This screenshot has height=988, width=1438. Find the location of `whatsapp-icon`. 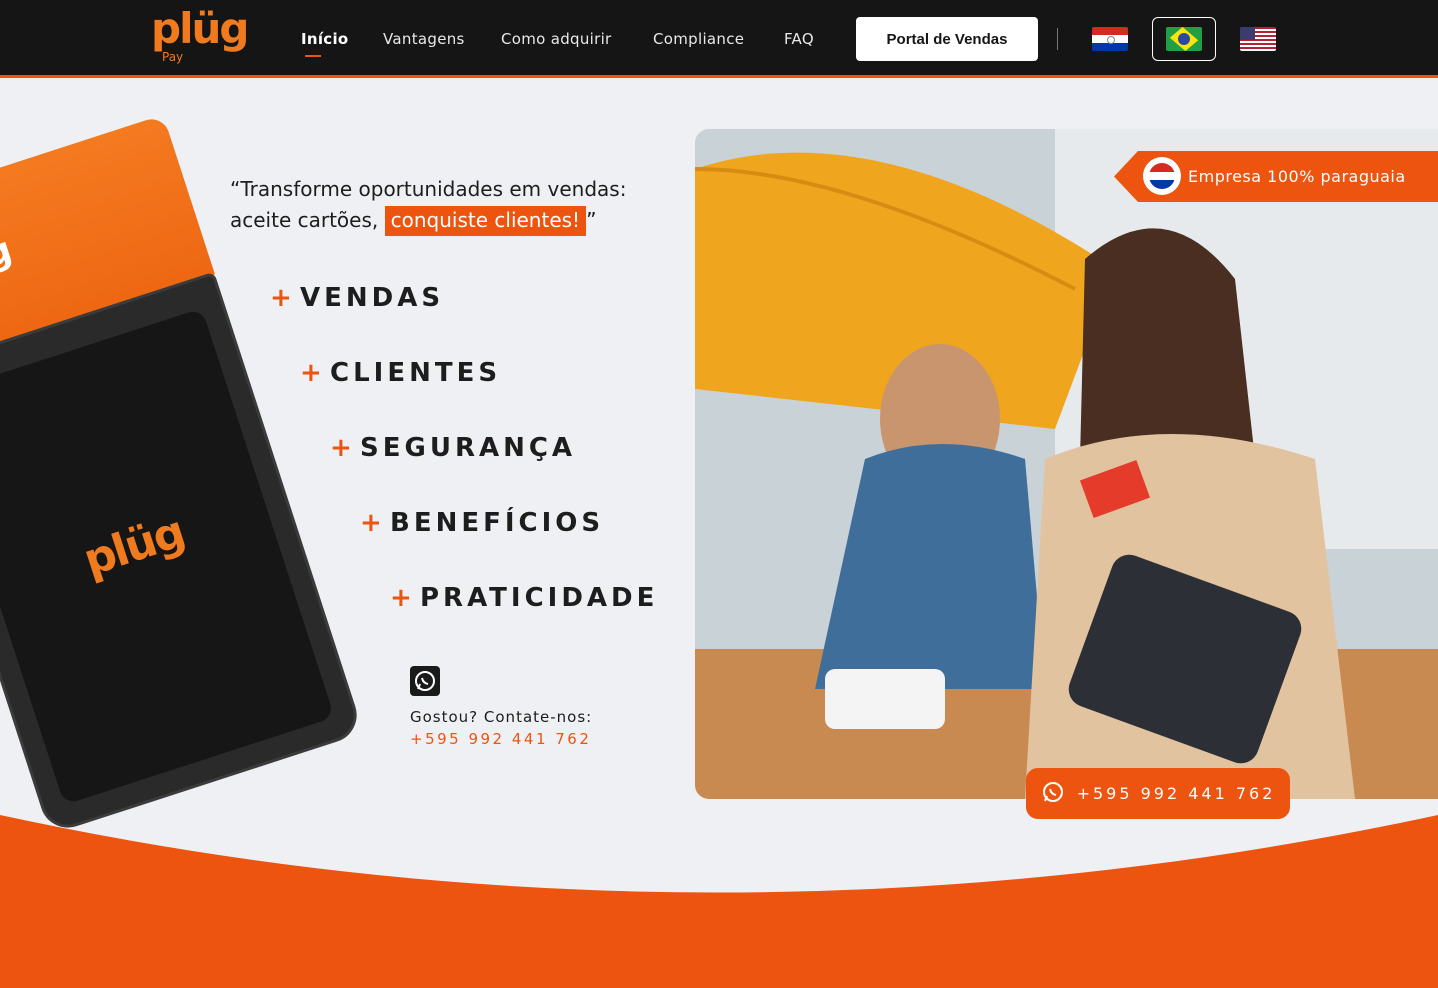

whatsapp-icon is located at coordinates (425, 681).